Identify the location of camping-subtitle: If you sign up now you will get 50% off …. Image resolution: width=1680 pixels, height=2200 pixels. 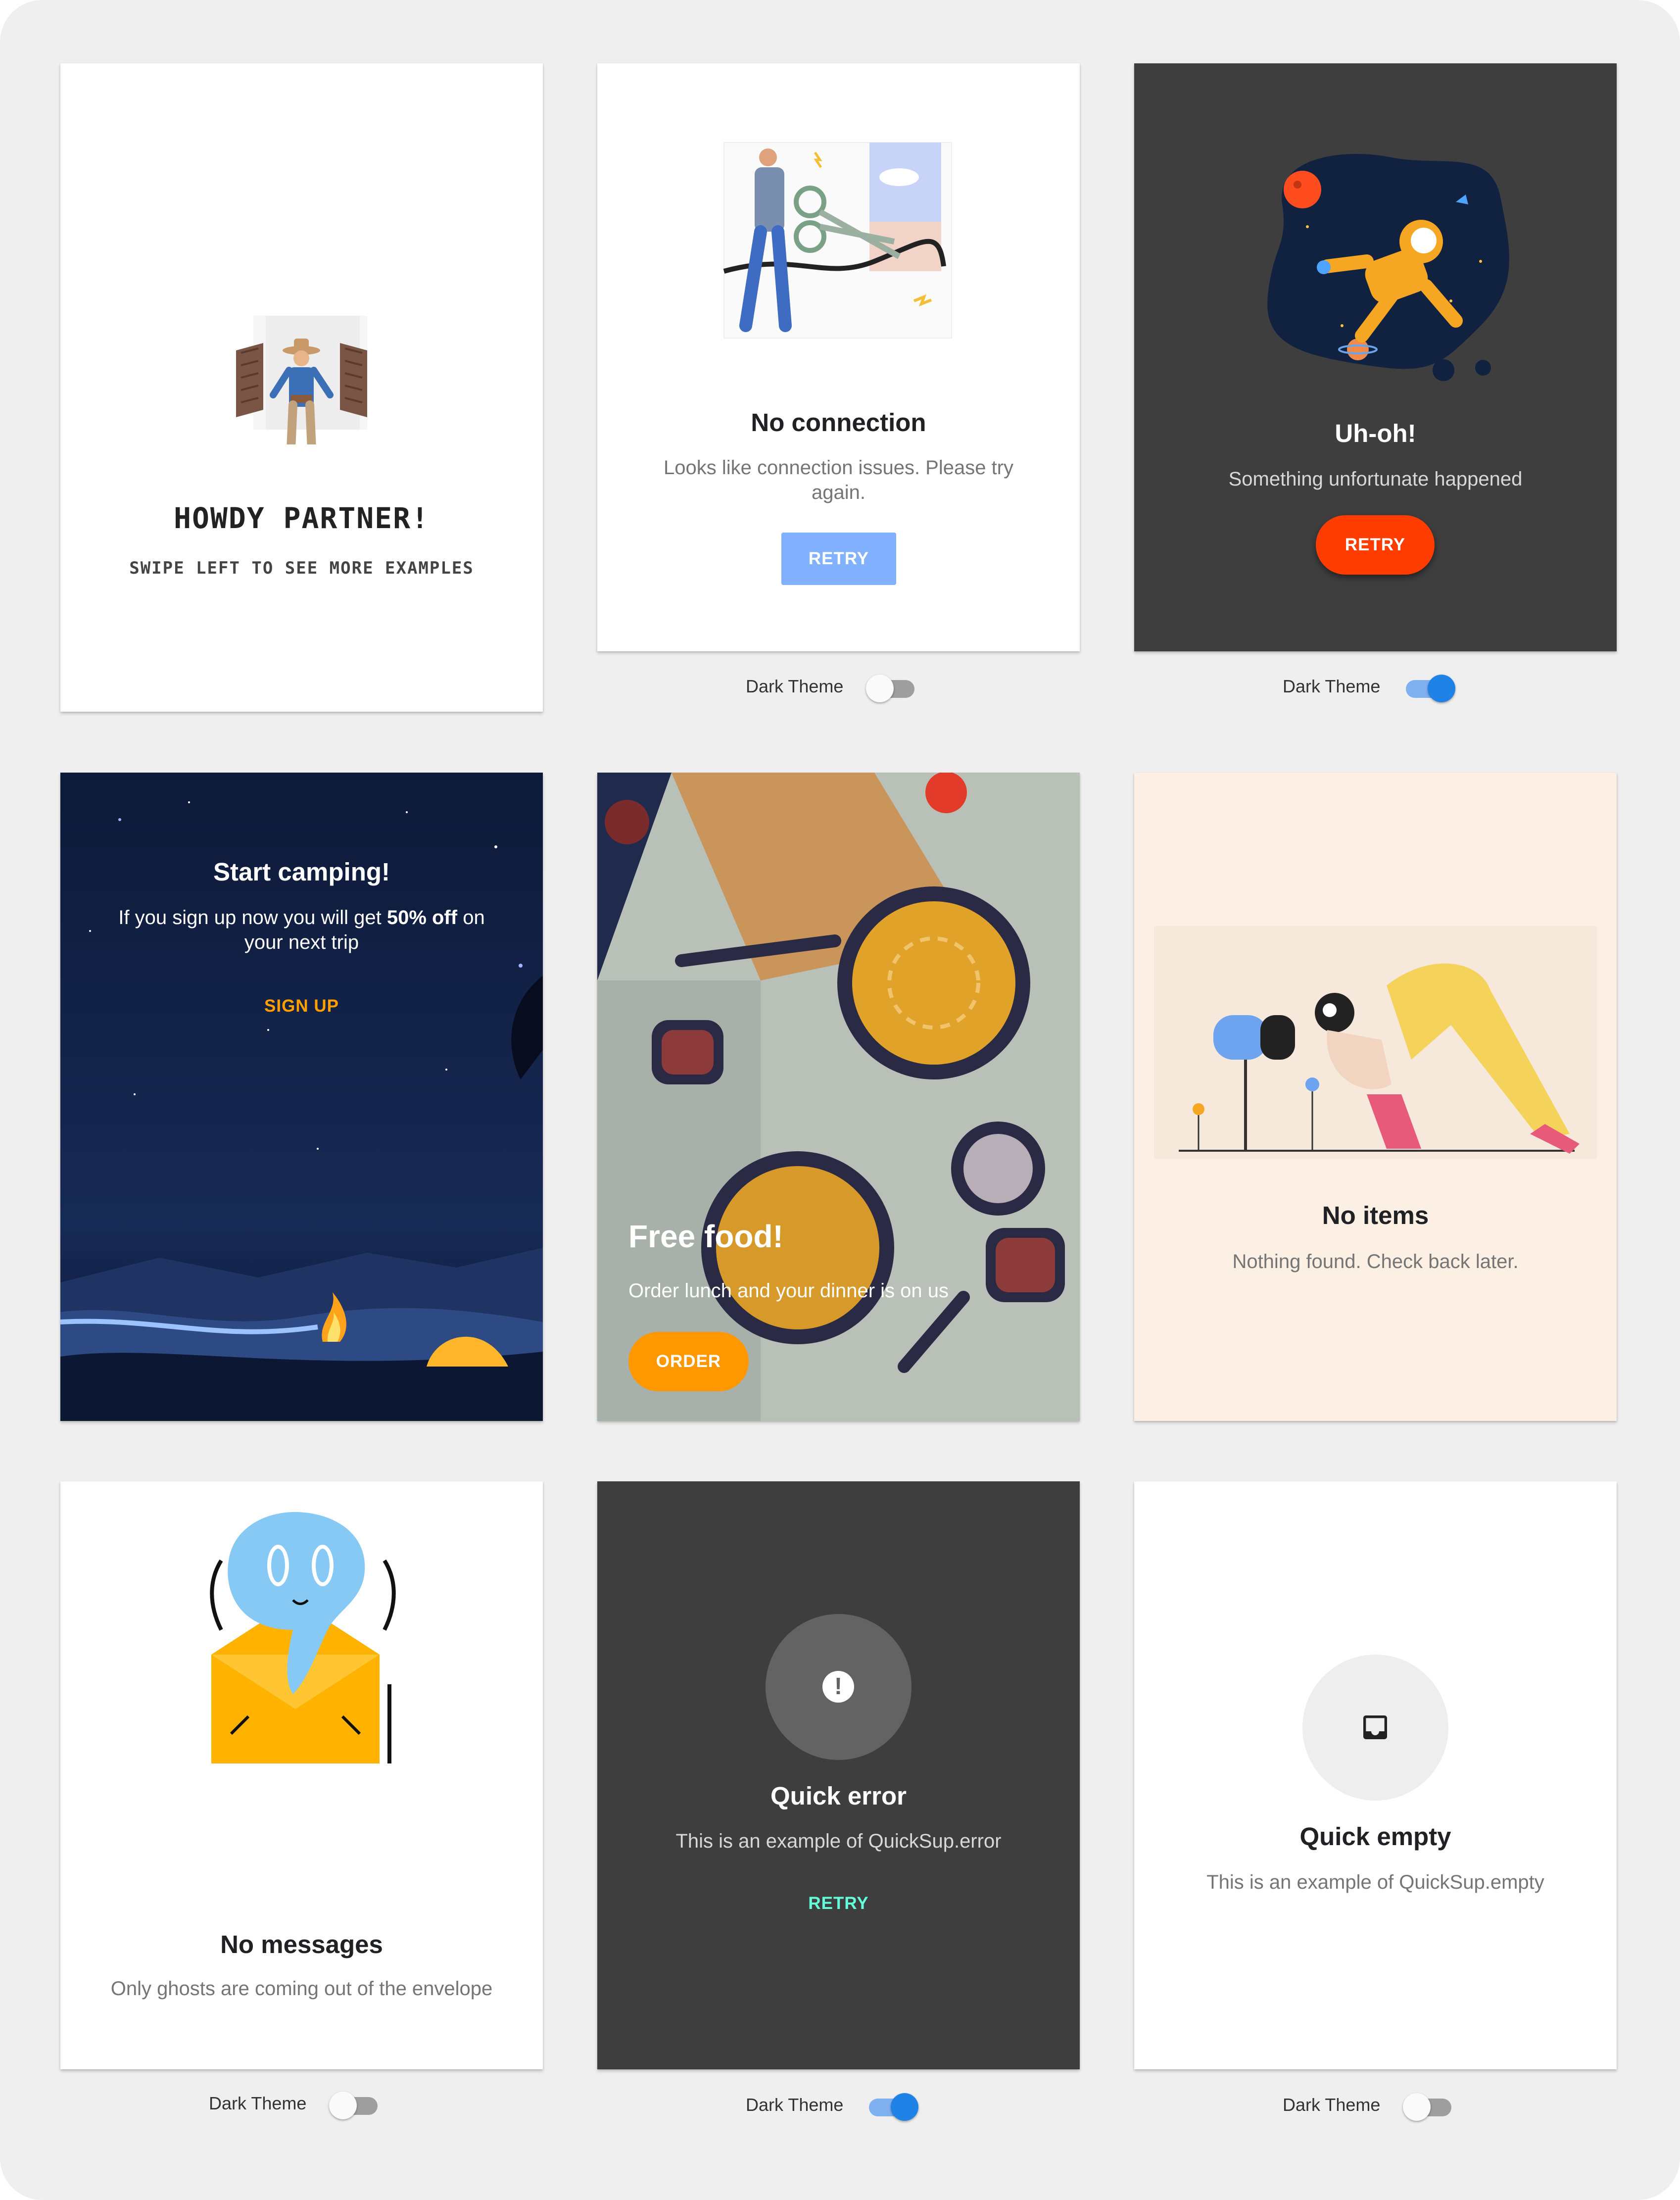
(301, 917).